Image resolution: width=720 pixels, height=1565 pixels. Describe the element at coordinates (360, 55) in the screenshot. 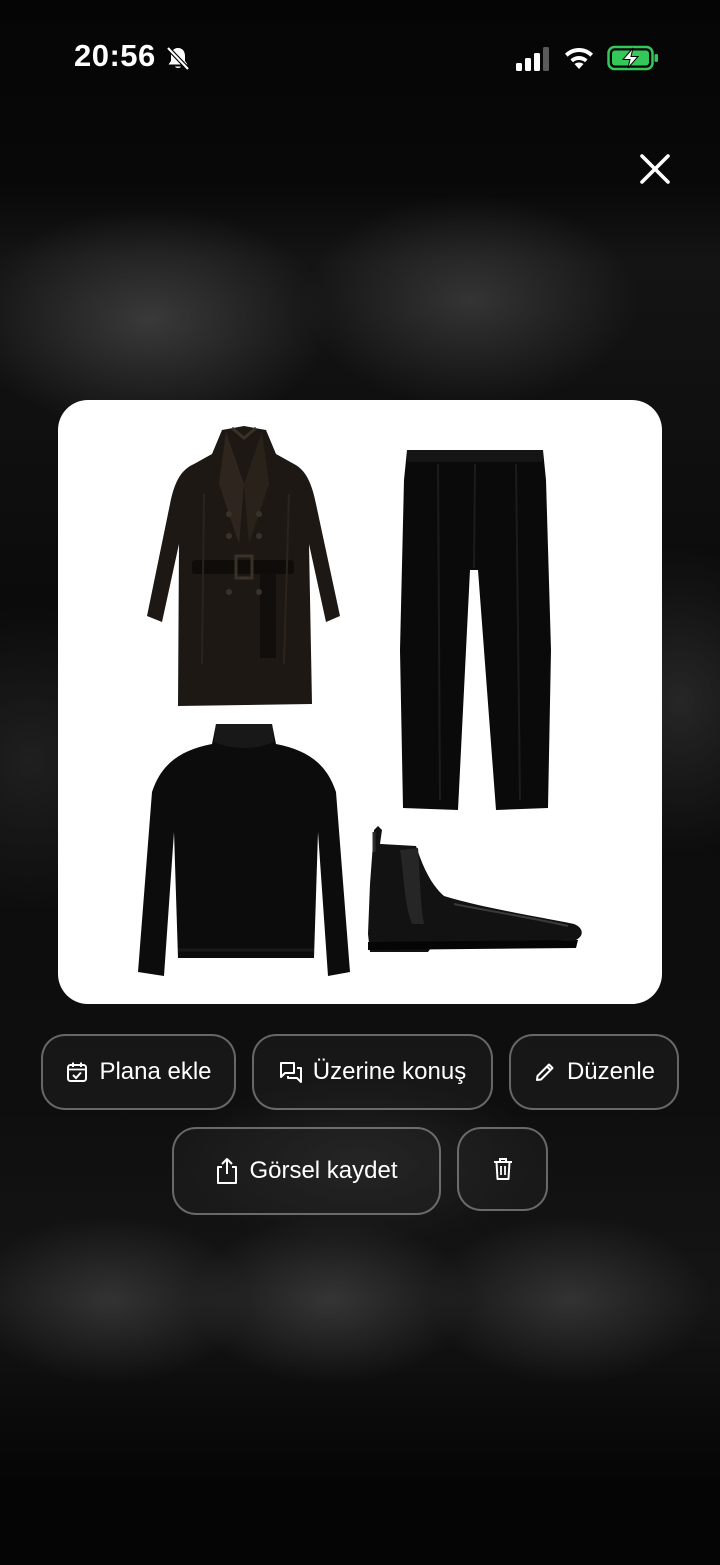

I see `status-bar: 20:56` at that location.